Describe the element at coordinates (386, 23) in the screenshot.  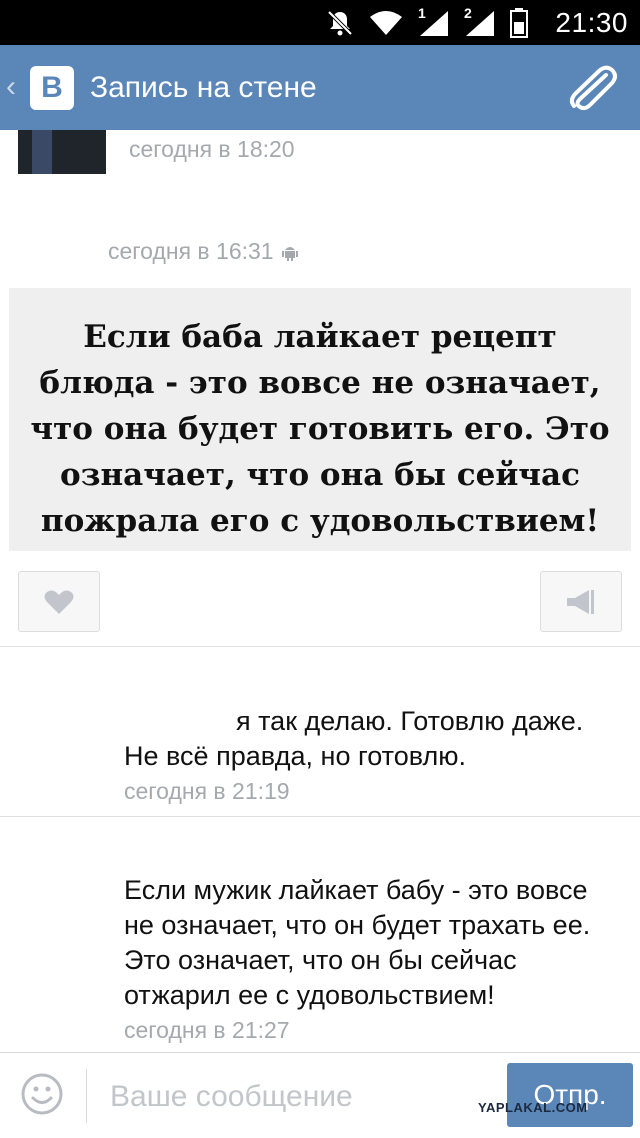
I see `wifi-icon` at that location.